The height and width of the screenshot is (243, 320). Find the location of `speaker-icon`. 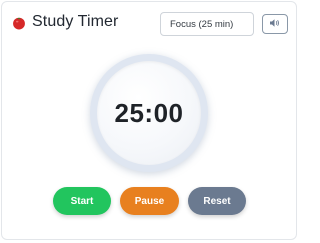

speaker-icon is located at coordinates (275, 24).